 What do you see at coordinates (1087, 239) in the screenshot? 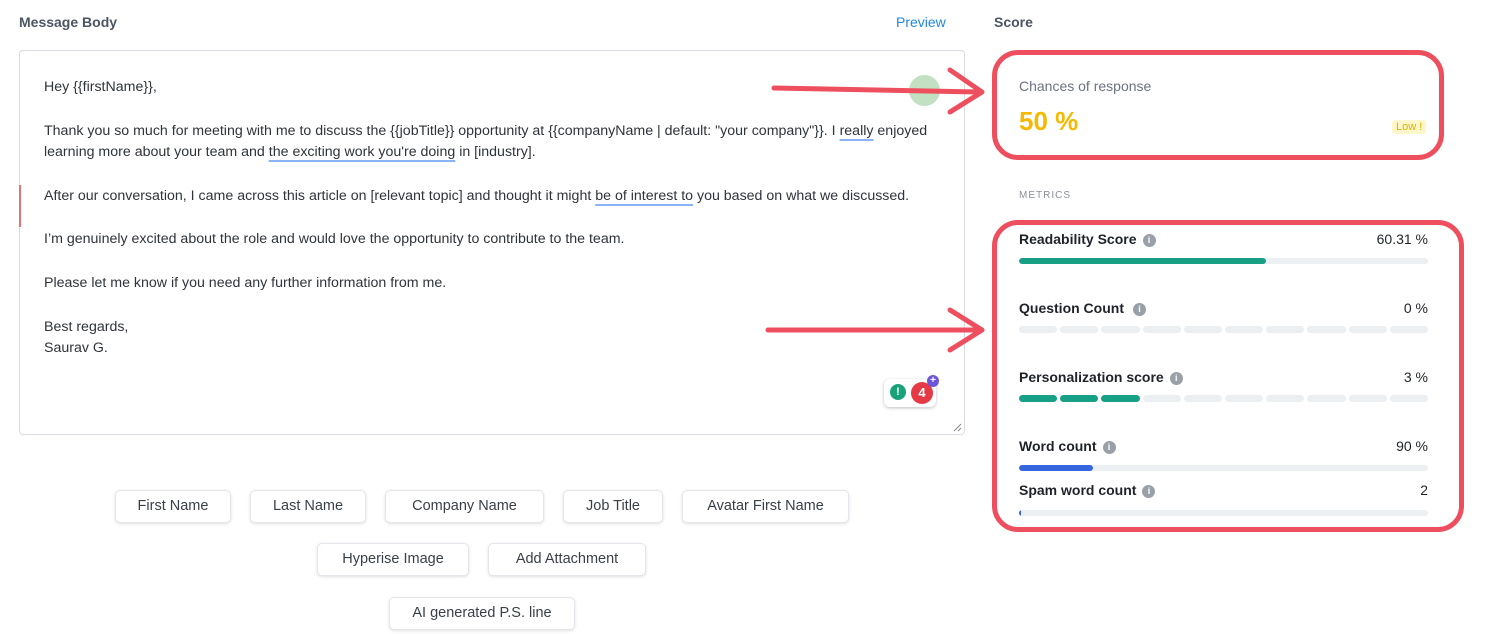
I see `readability-label: Readability Score i` at bounding box center [1087, 239].